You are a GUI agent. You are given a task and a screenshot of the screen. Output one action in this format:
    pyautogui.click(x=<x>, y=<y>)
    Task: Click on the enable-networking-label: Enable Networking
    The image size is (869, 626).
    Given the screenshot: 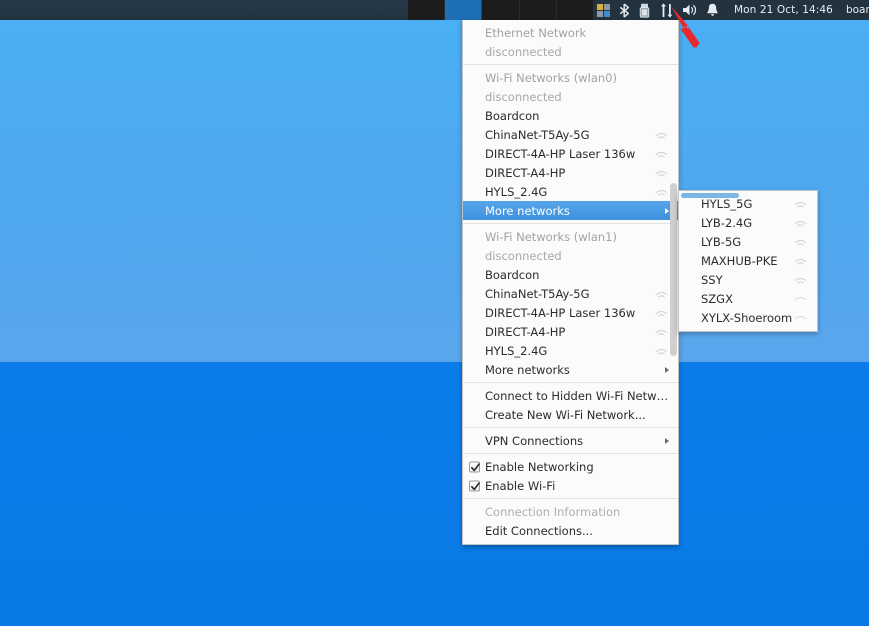 What is the action you would take?
    pyautogui.click(x=539, y=466)
    